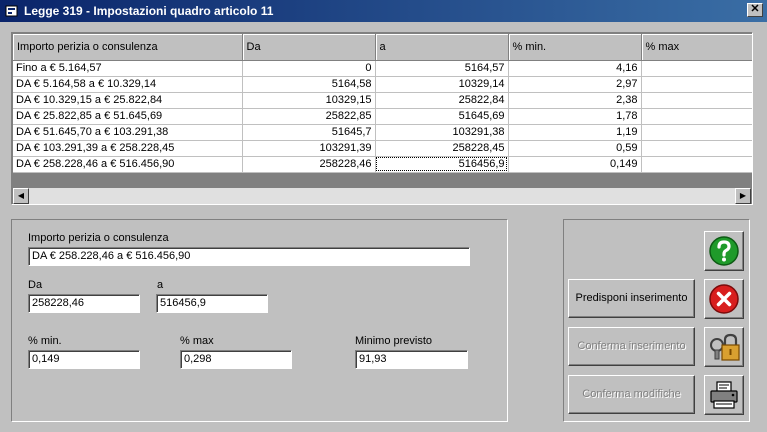 The image size is (767, 432). Describe the element at coordinates (442, 164) in the screenshot. I see `cell-a-focused: 516456,9` at that location.